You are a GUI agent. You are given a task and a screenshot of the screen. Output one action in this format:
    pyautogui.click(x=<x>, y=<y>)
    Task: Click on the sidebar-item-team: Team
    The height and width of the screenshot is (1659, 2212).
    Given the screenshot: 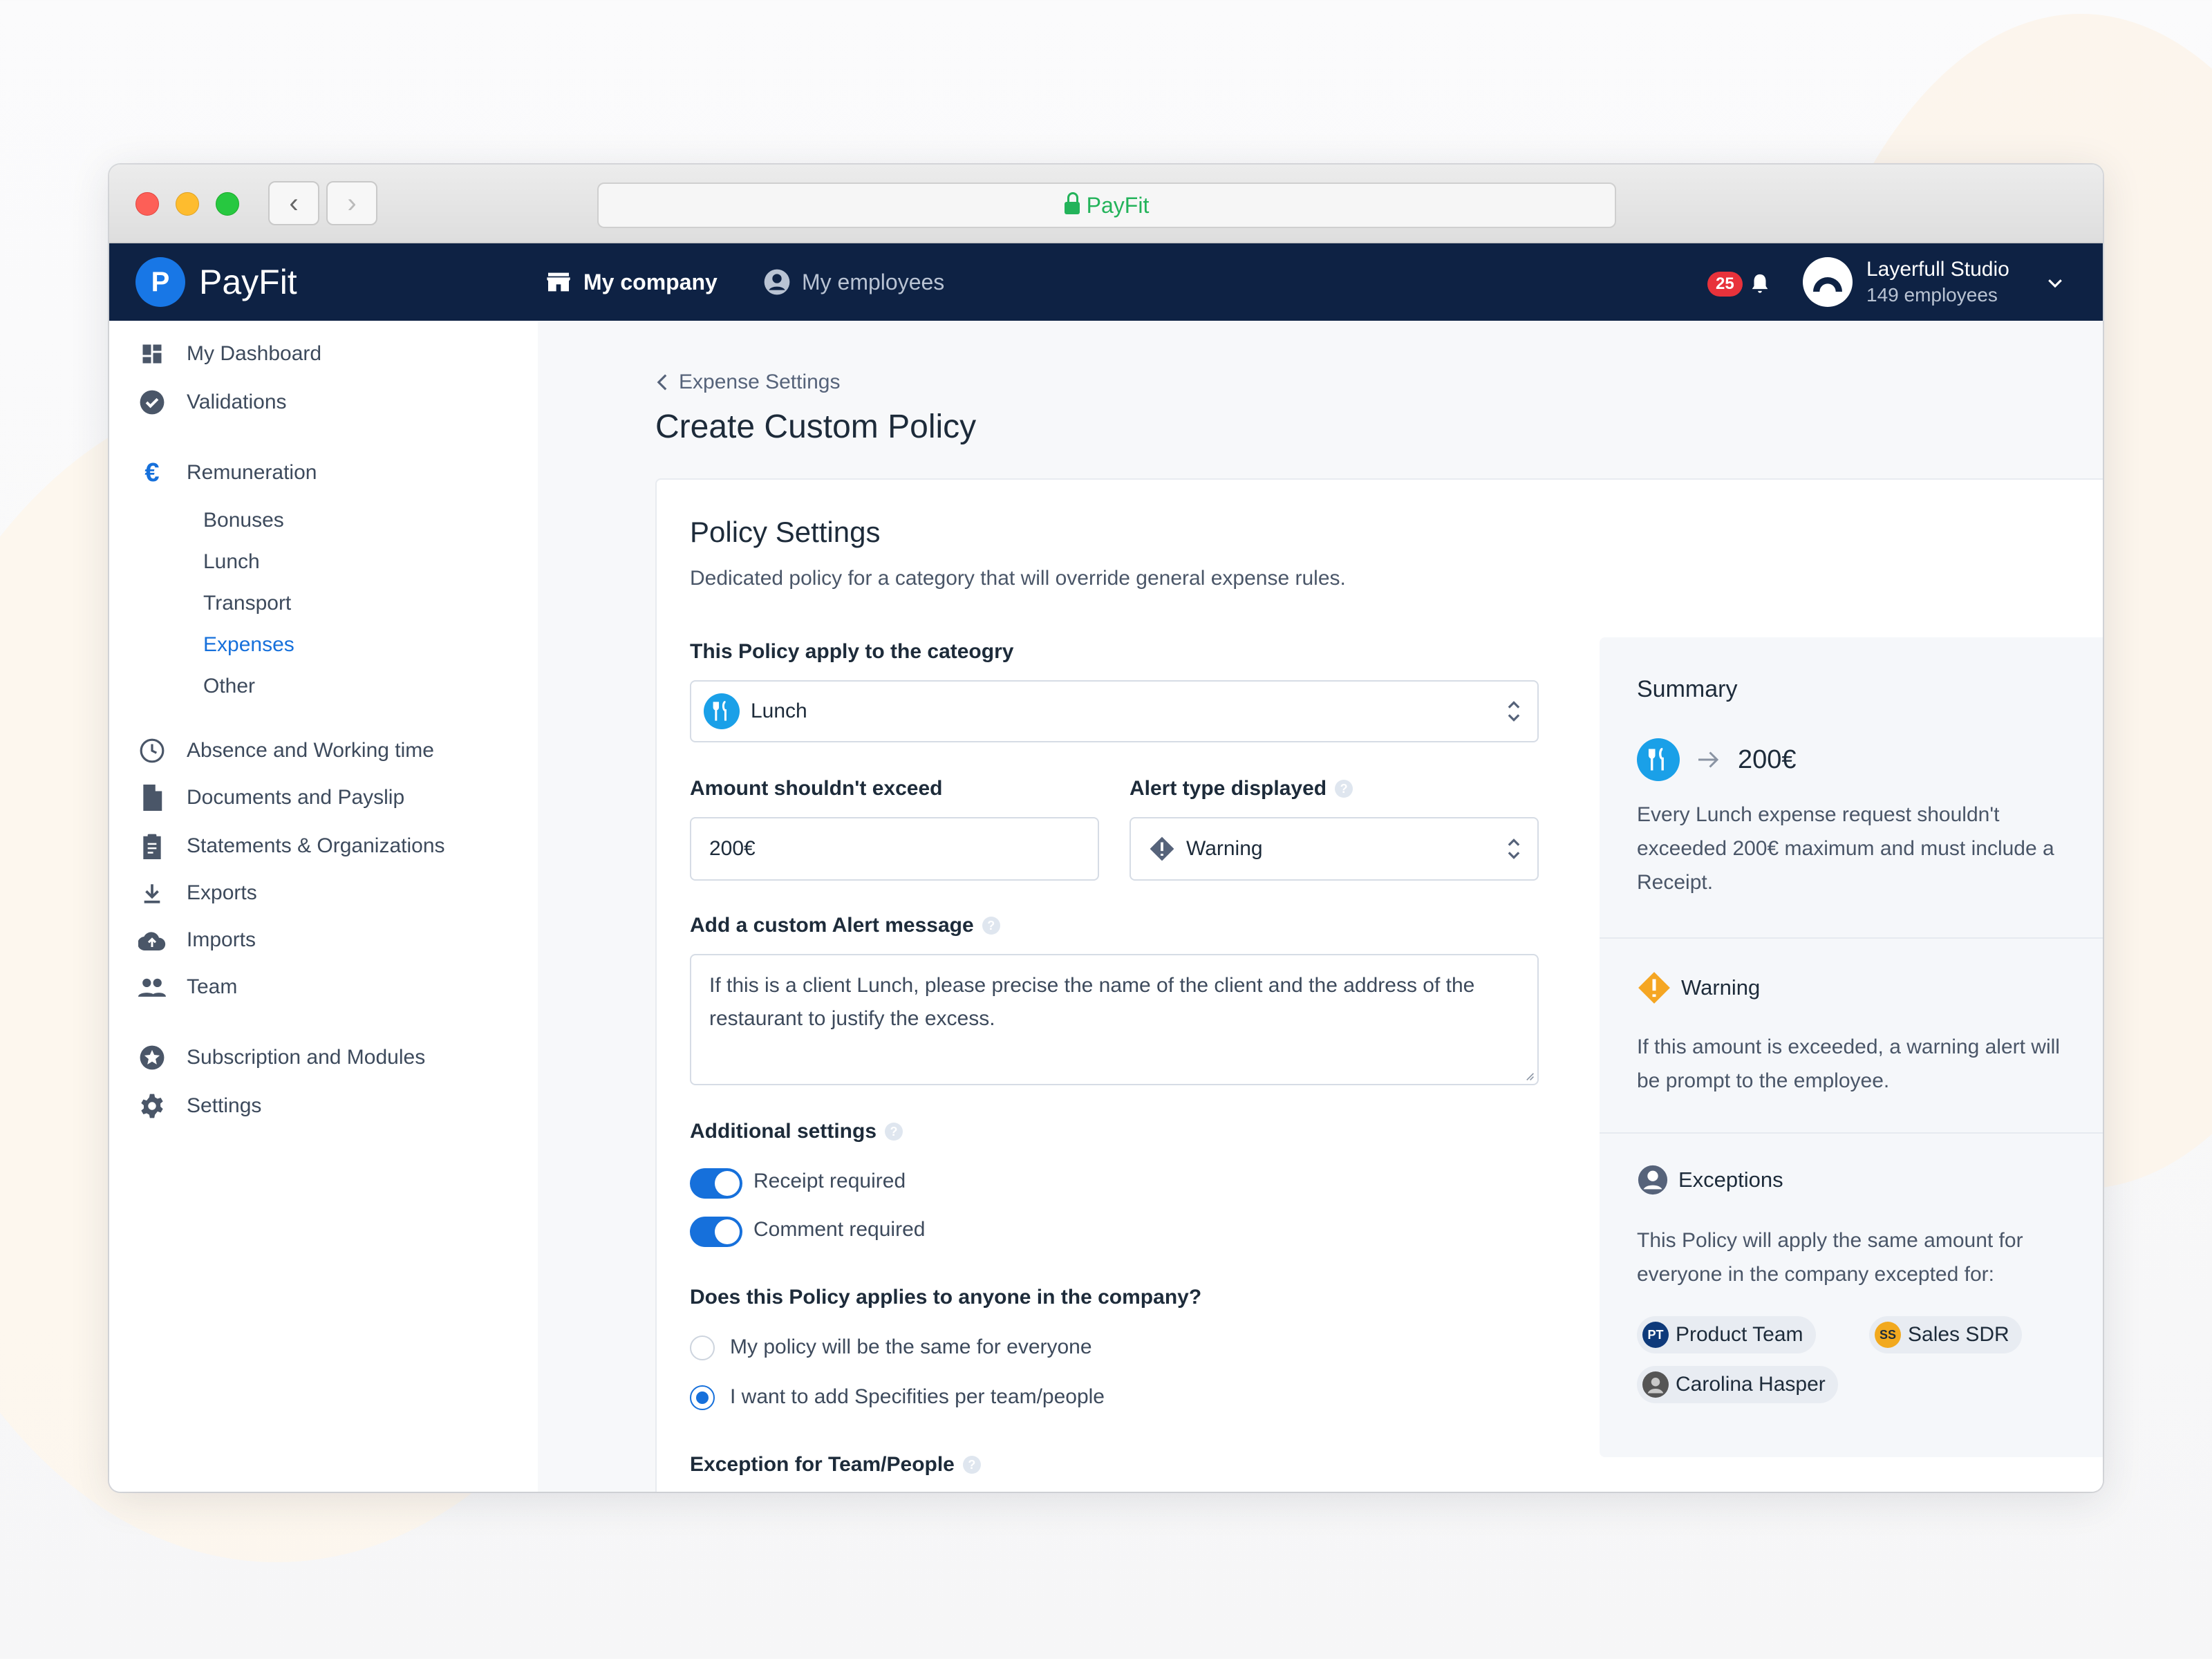 What is the action you would take?
    pyautogui.click(x=187, y=987)
    